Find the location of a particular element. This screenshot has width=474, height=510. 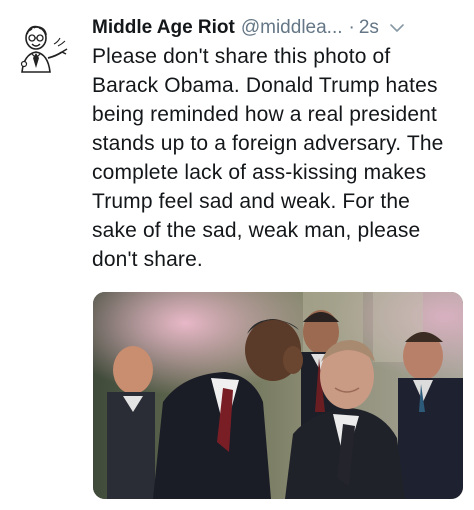

display-name: Middle Age Riot is located at coordinates (163, 28).